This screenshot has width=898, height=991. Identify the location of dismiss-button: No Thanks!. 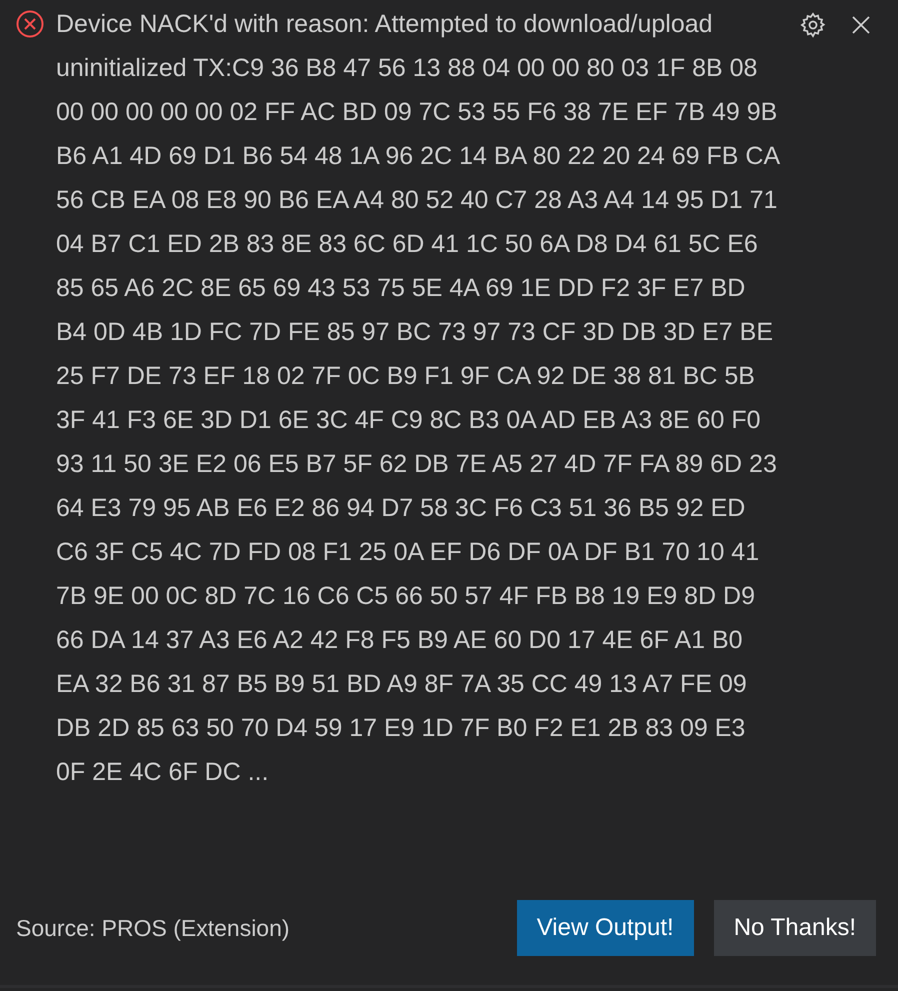
(795, 928).